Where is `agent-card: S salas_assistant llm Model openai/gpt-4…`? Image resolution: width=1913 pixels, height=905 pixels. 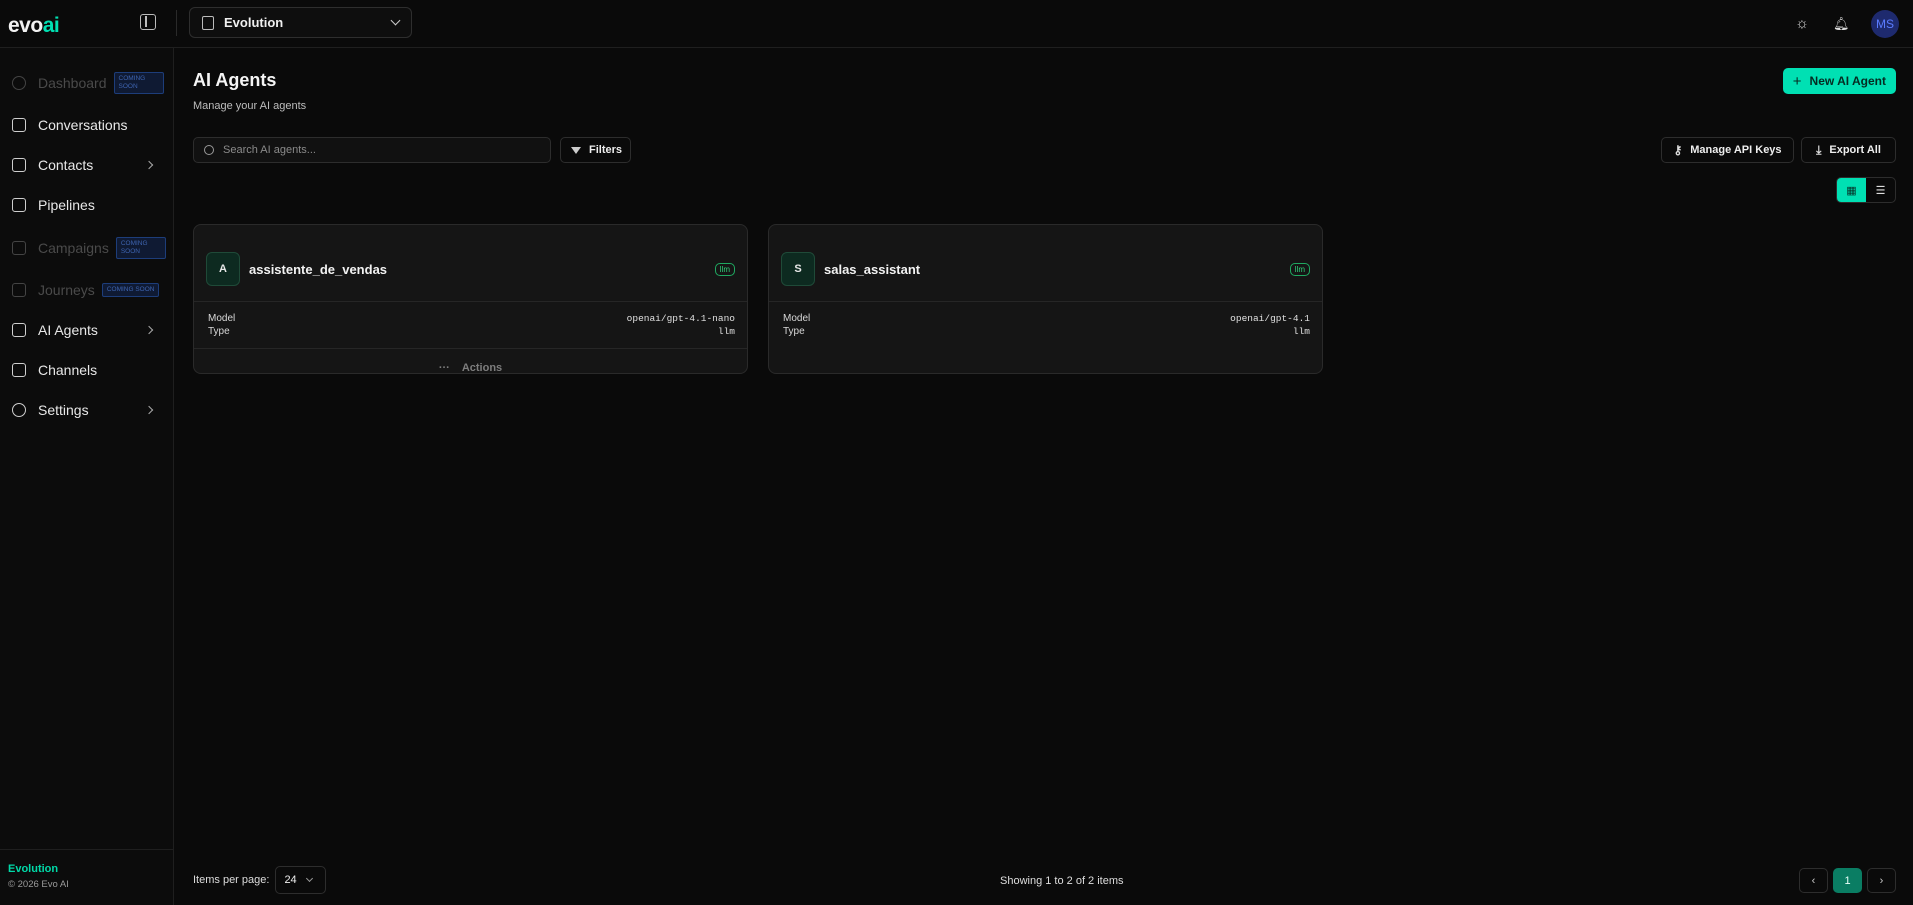 agent-card: S salas_assistant llm Model openai/gpt-4… is located at coordinates (1045, 299).